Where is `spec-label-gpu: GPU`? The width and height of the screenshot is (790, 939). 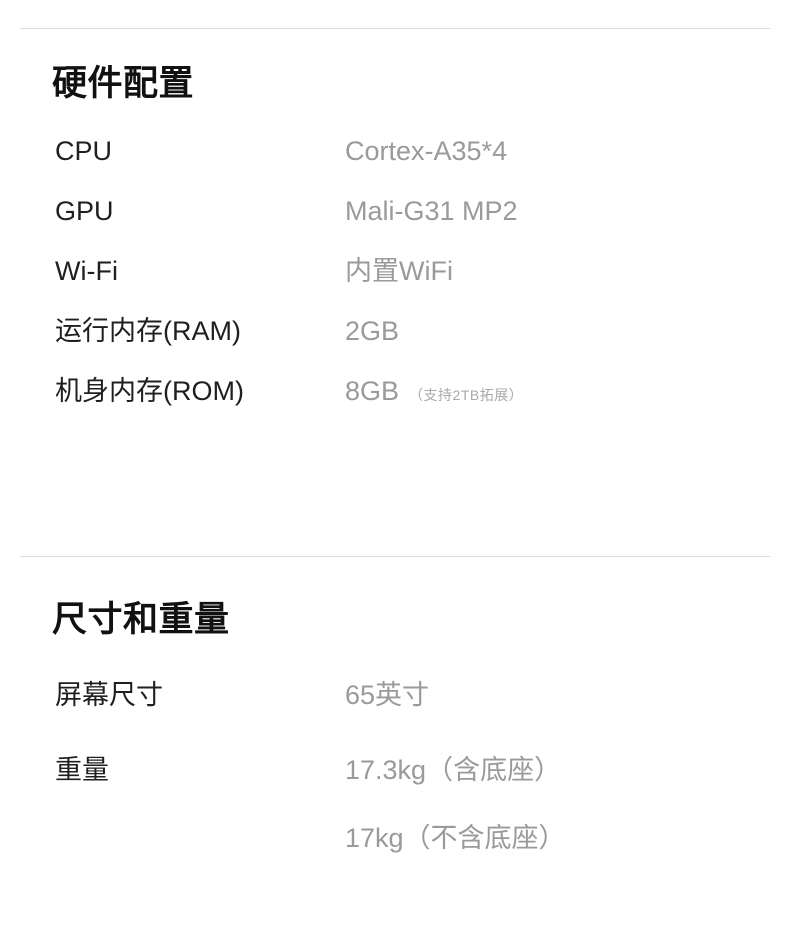 spec-label-gpu: GPU is located at coordinates (84, 211).